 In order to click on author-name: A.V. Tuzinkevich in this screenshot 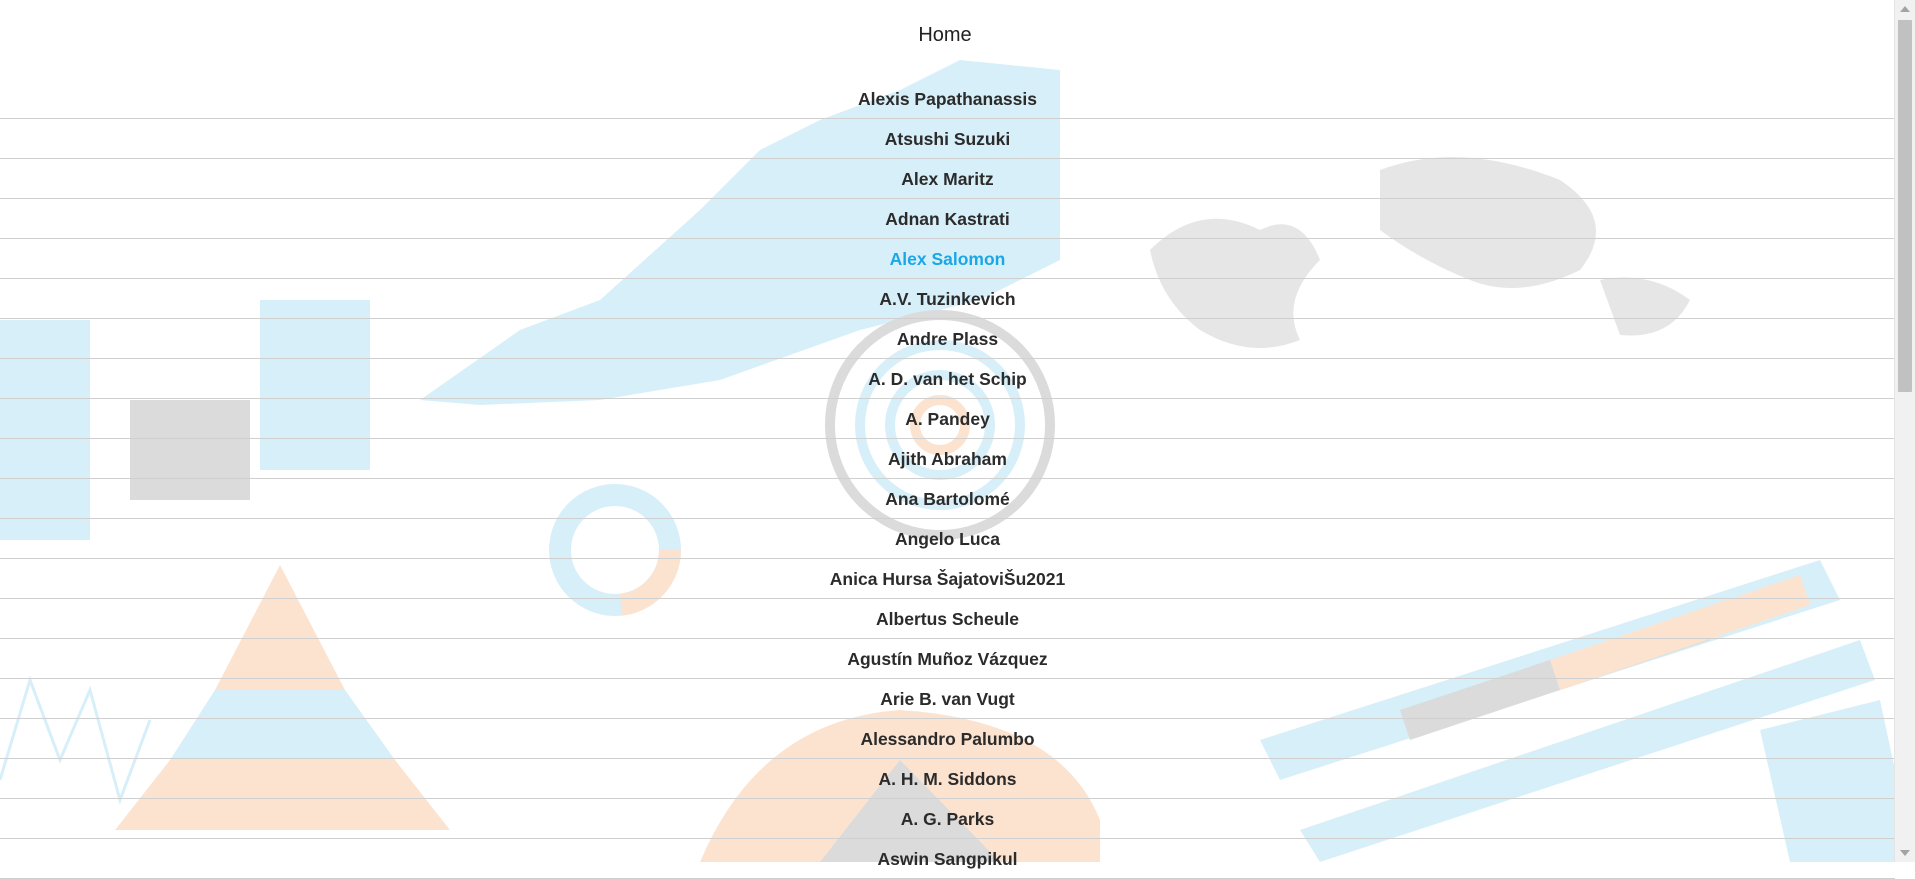, I will do `click(947, 299)`.